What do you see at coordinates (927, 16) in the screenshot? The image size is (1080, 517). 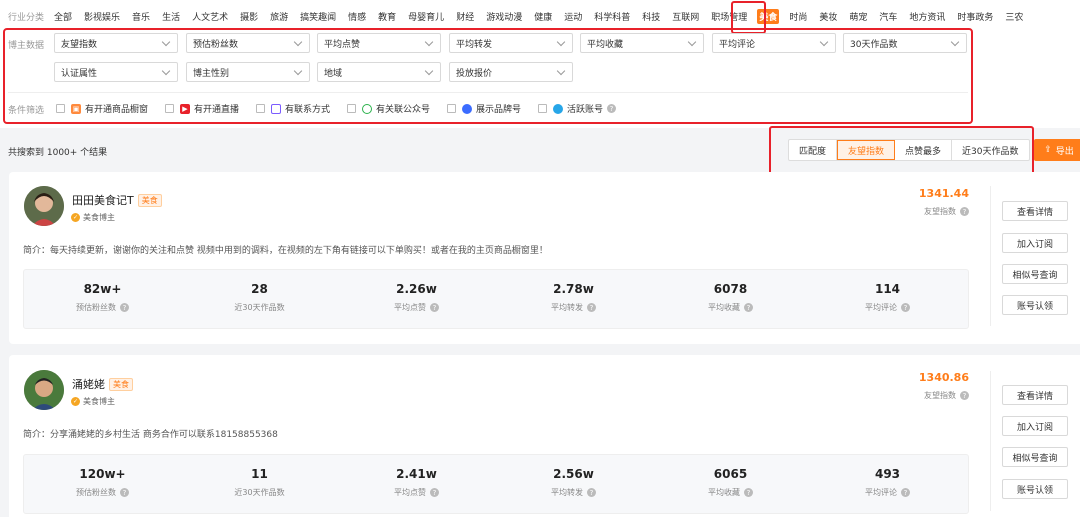 I see `category-local: 地方资讯` at bounding box center [927, 16].